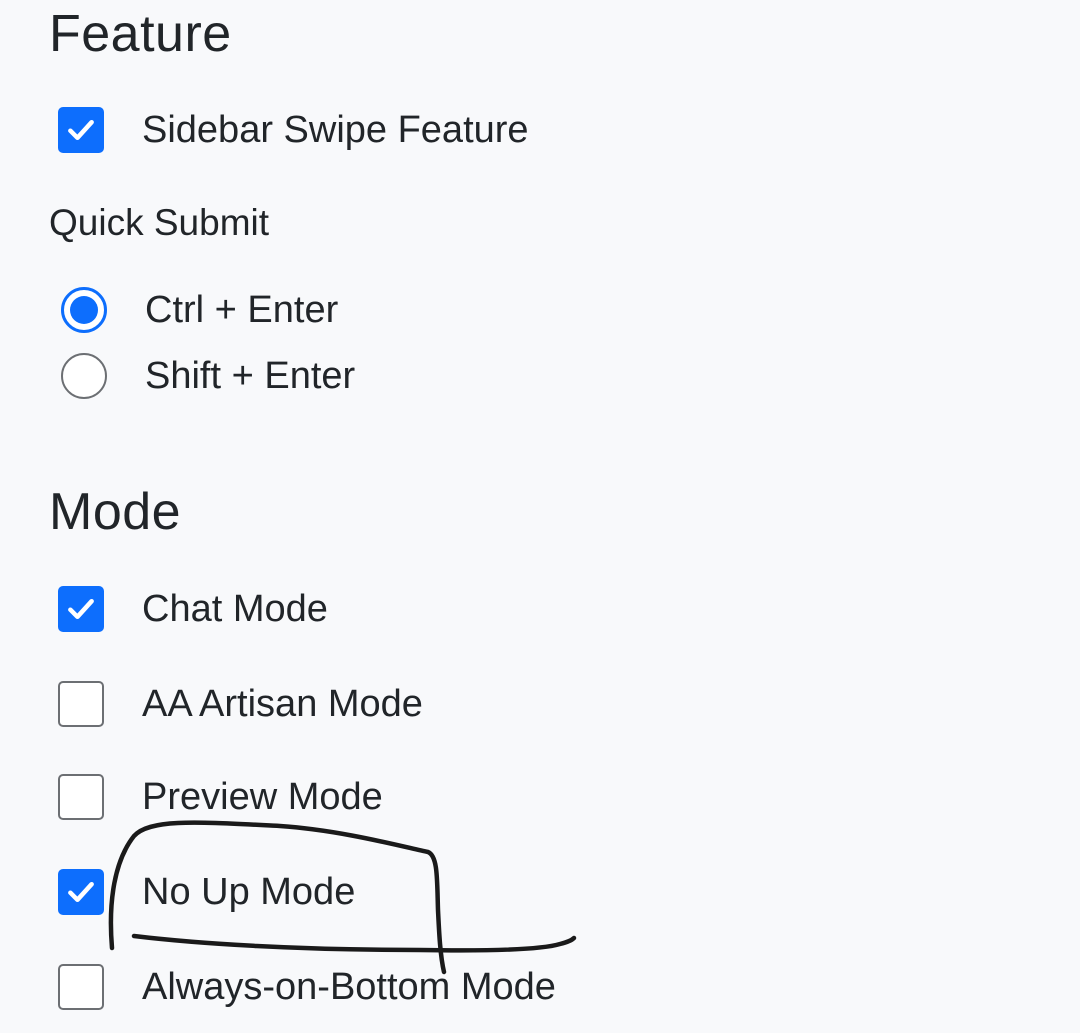 The width and height of the screenshot is (1080, 1033). I want to click on sidebar-swipe-label: Sidebar Swipe Feature, so click(335, 130).